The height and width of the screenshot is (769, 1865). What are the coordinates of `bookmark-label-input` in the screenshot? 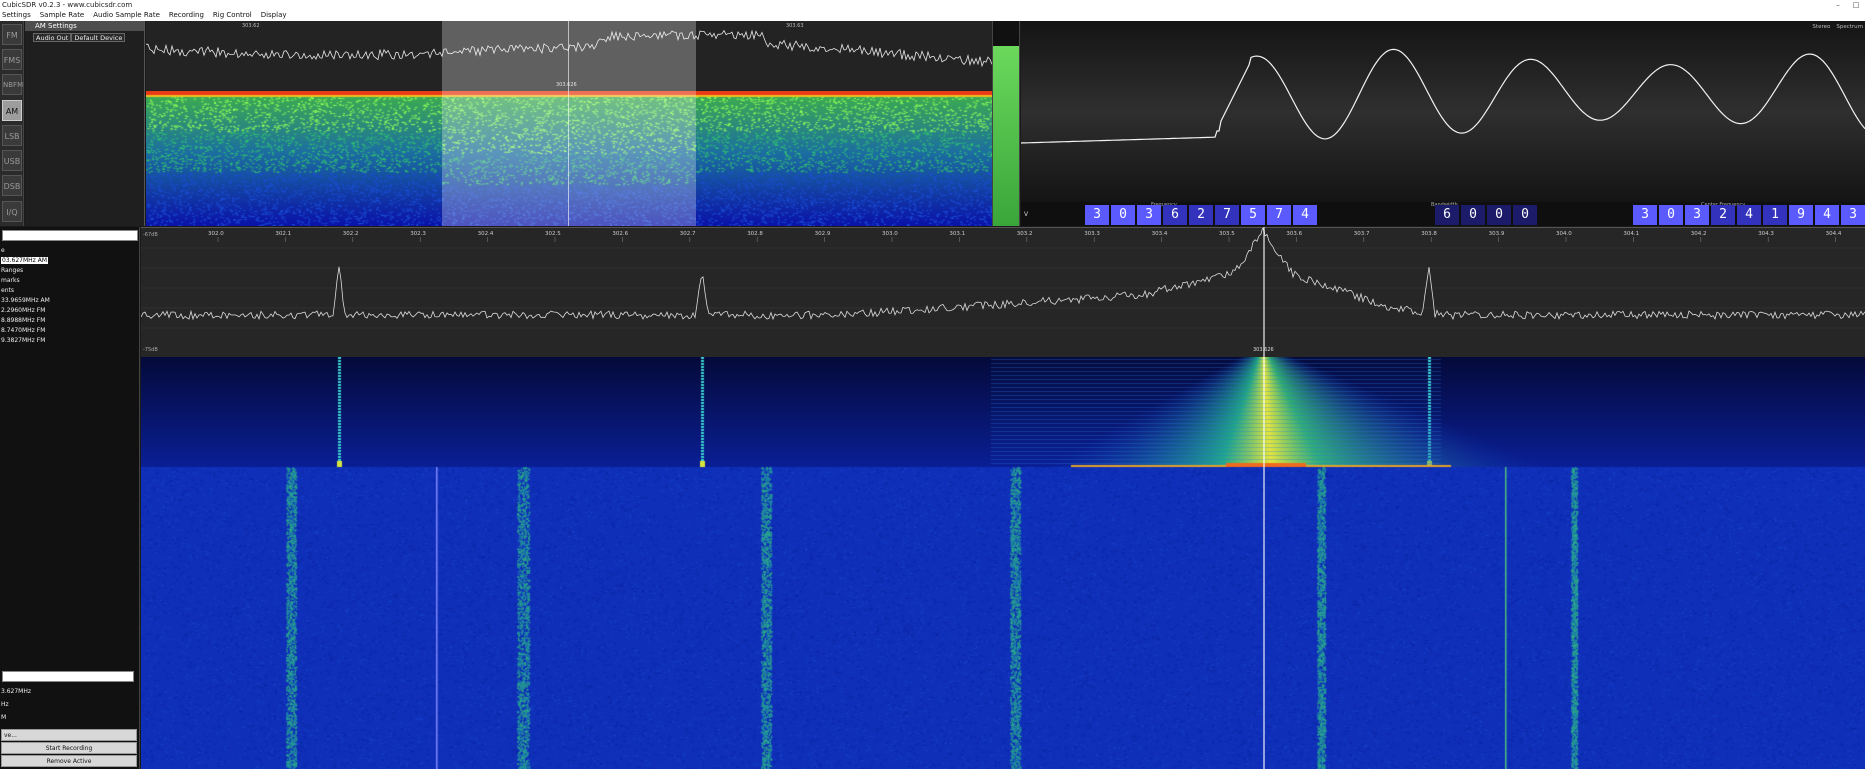 It's located at (68, 676).